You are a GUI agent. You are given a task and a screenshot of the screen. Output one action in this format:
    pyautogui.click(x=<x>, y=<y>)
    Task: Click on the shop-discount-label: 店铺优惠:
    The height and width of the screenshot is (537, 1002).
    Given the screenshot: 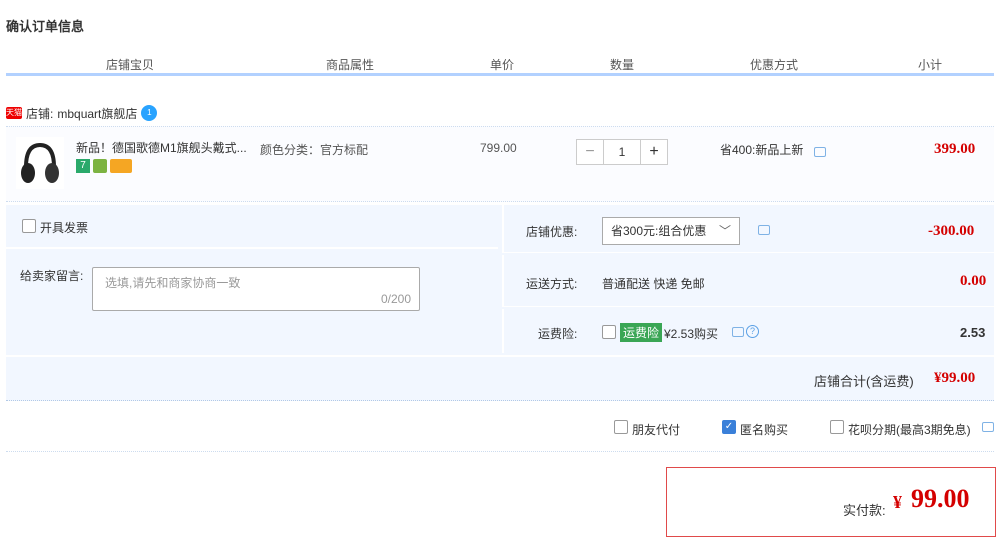 What is the action you would take?
    pyautogui.click(x=552, y=232)
    